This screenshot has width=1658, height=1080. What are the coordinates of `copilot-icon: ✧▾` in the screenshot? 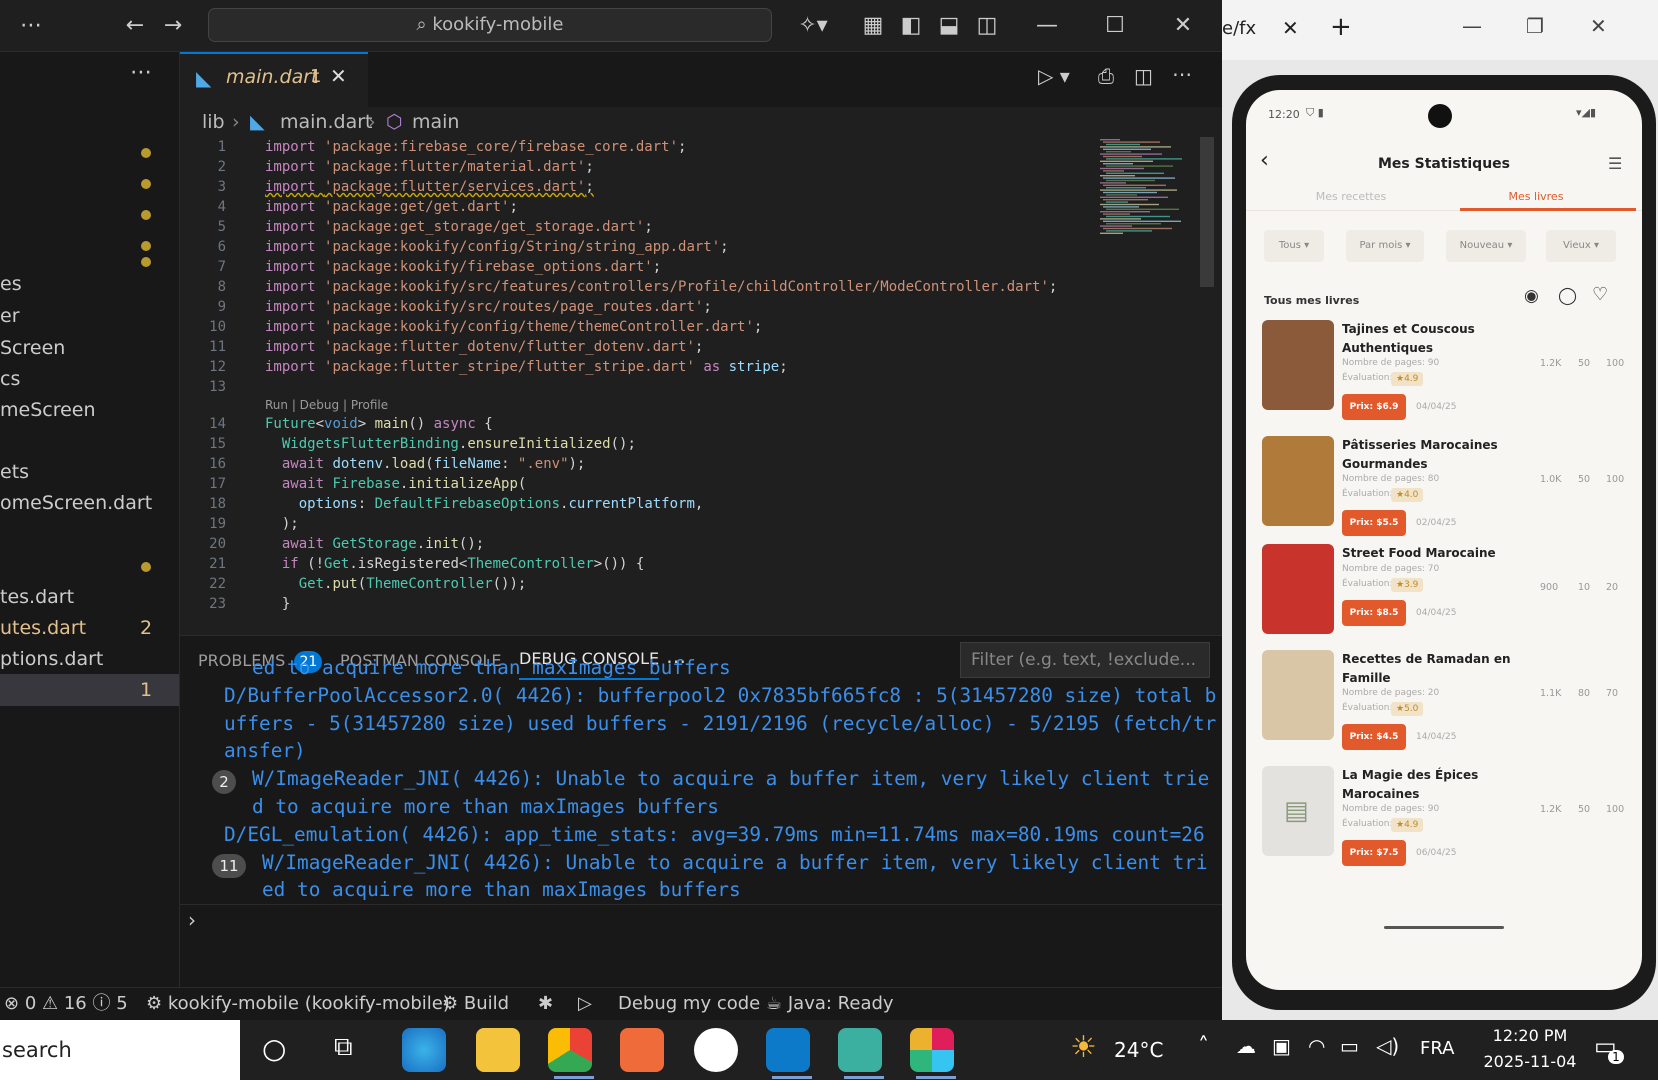 It's located at (813, 26).